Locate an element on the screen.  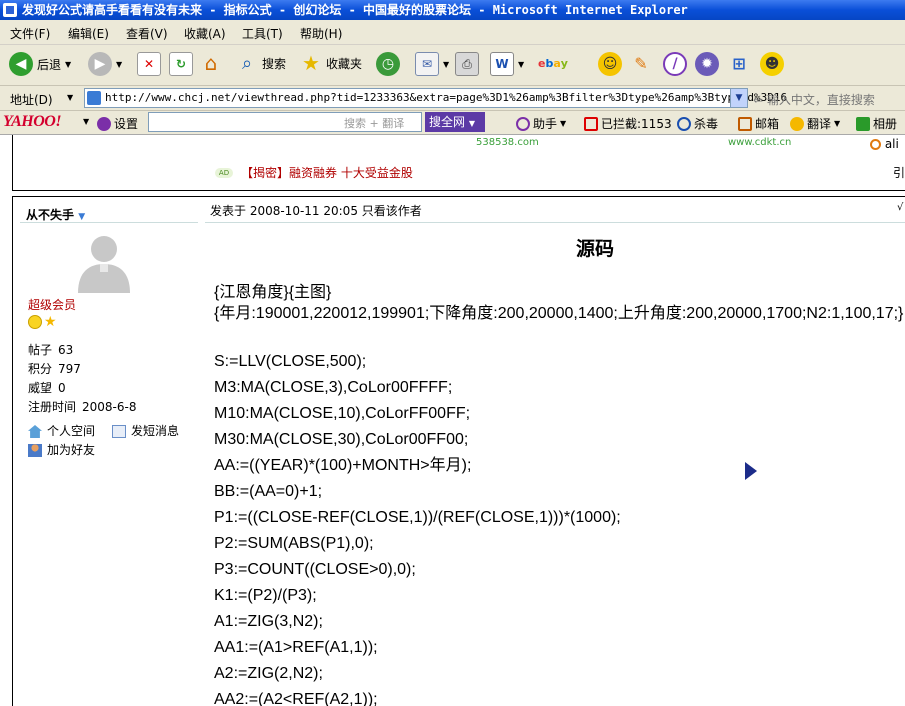
stat-points: 积分 797 is located at coordinates (54, 369).